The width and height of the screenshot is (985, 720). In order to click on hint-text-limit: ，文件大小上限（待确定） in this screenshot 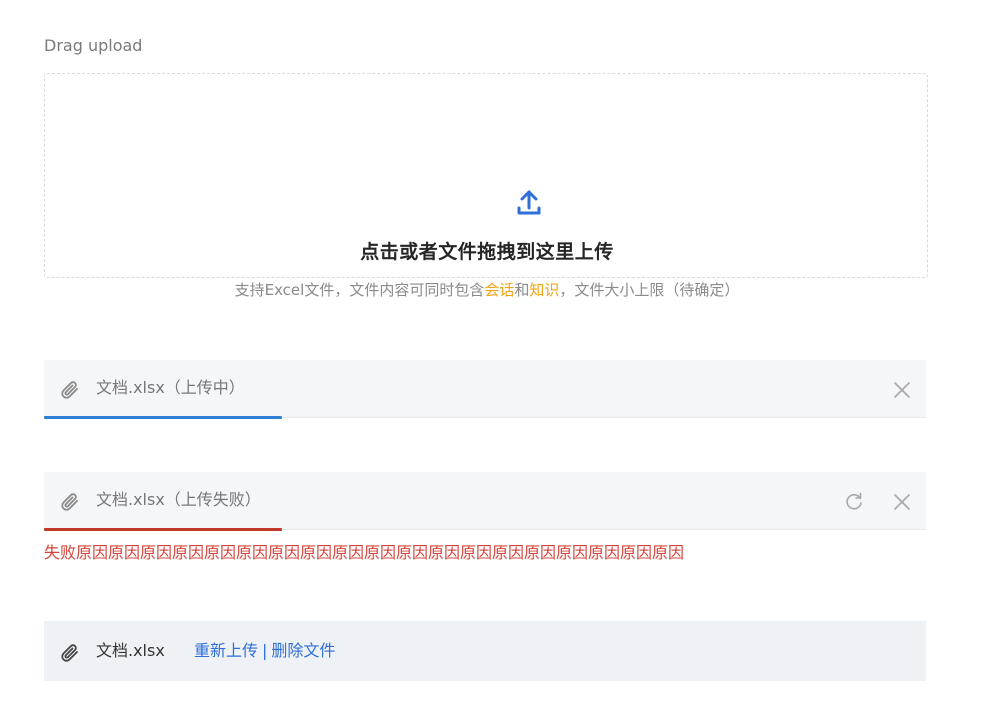, I will do `click(649, 290)`.